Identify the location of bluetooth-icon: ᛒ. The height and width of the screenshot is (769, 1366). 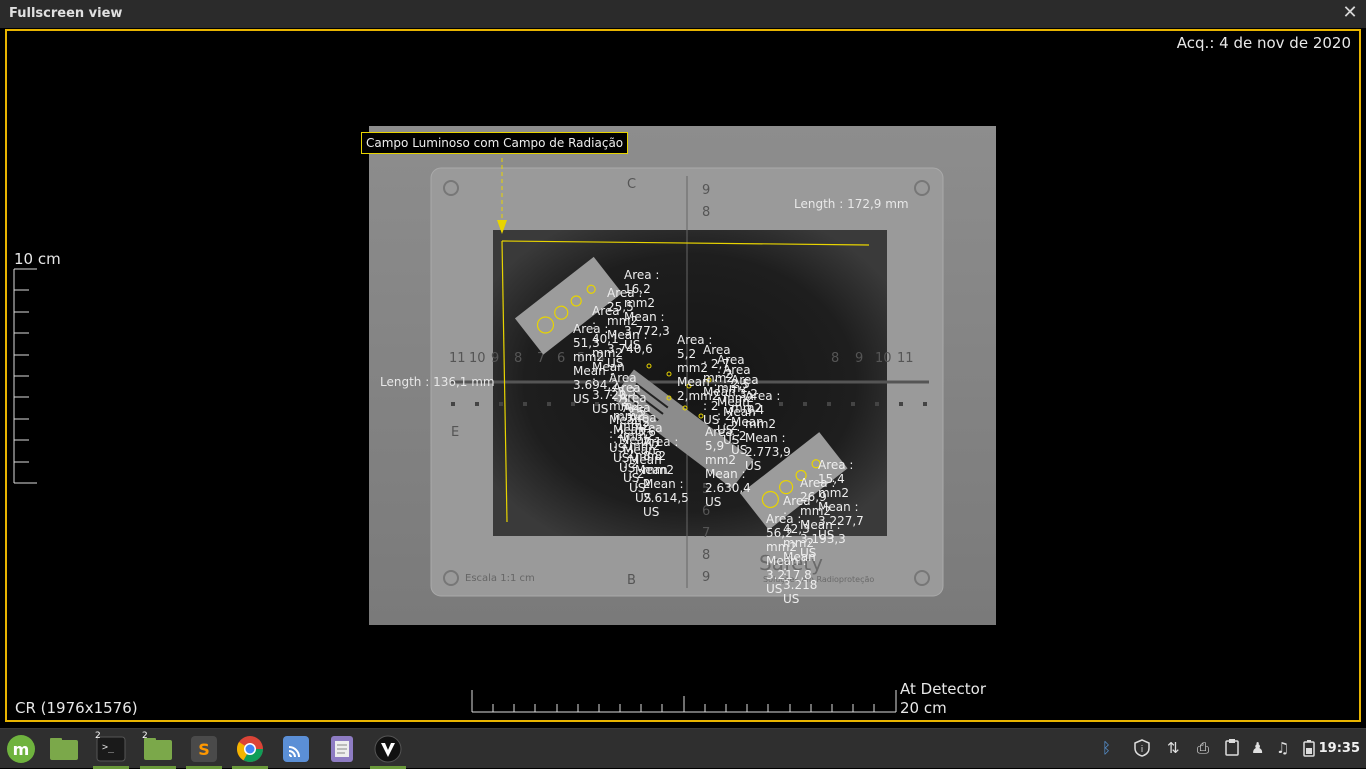
(1106, 748).